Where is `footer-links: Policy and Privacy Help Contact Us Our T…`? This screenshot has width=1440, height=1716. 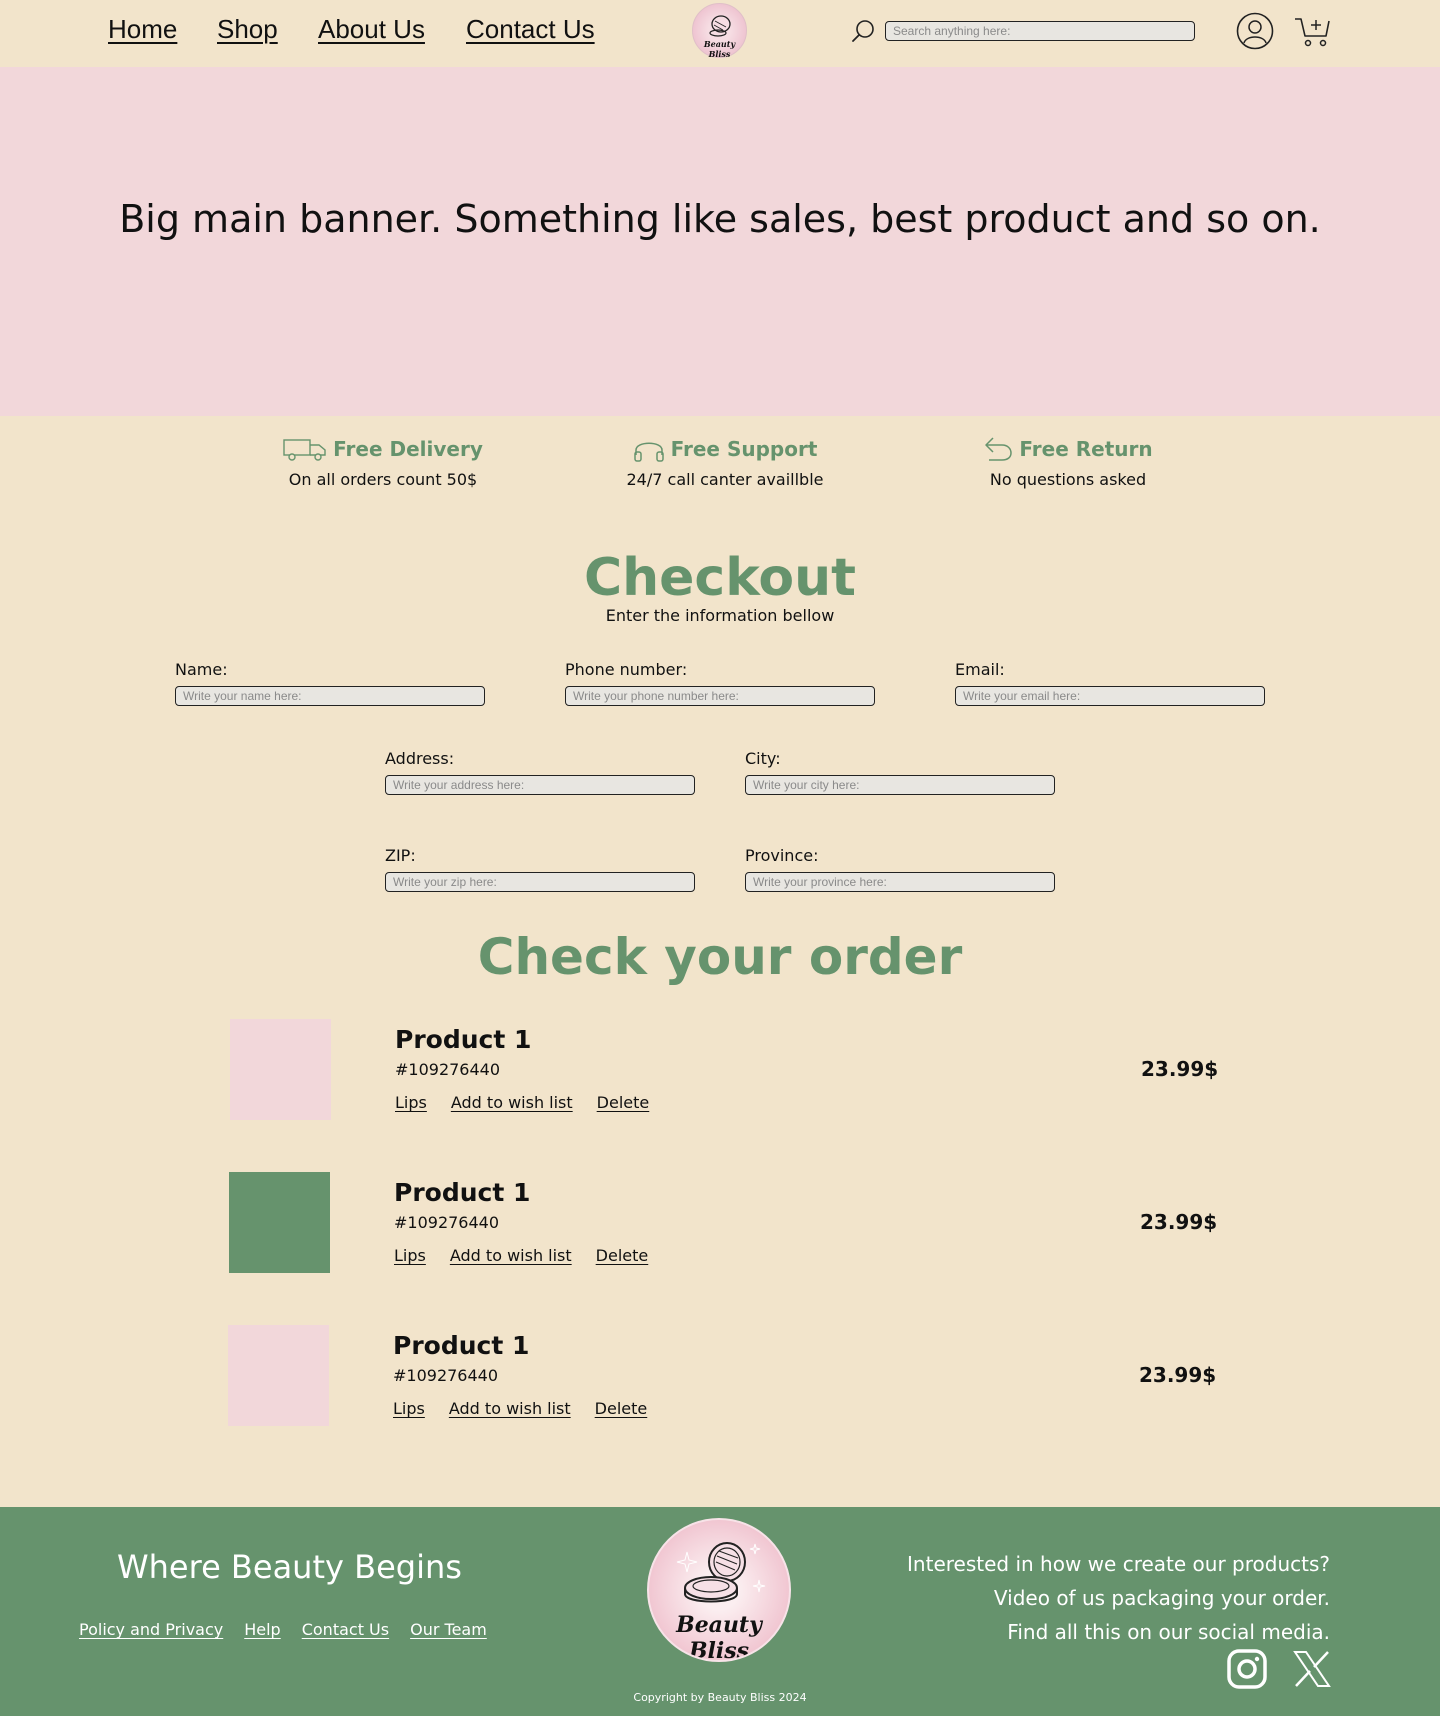 footer-links: Policy and Privacy Help Contact Us Our T… is located at coordinates (283, 1629).